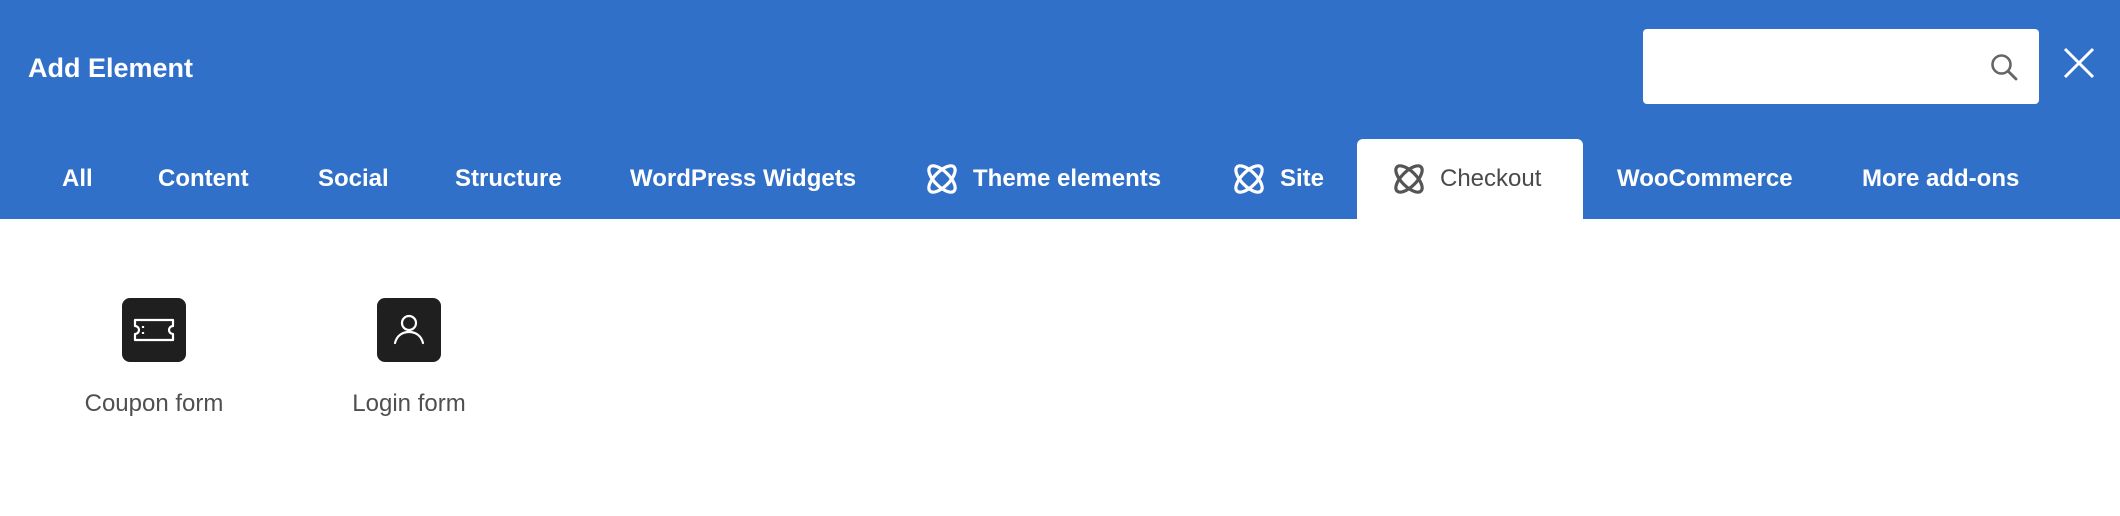  What do you see at coordinates (154, 403) in the screenshot?
I see `element-label: Coupon form` at bounding box center [154, 403].